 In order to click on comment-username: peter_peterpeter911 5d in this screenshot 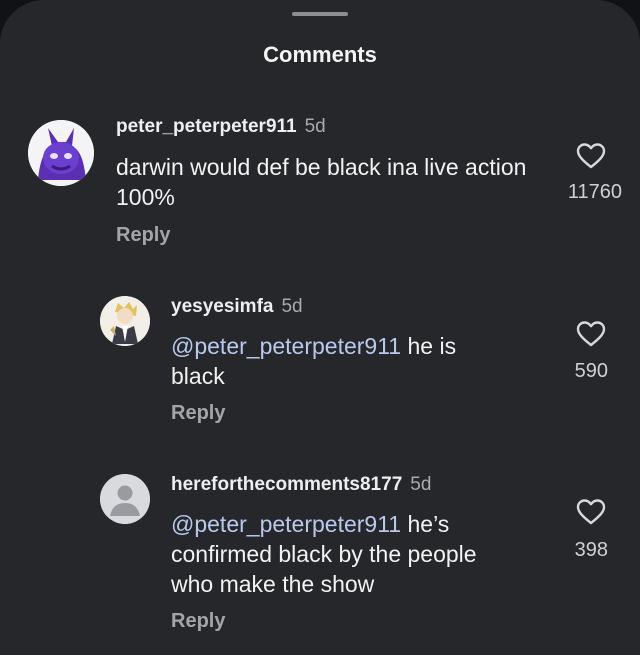, I will do `click(221, 127)`.